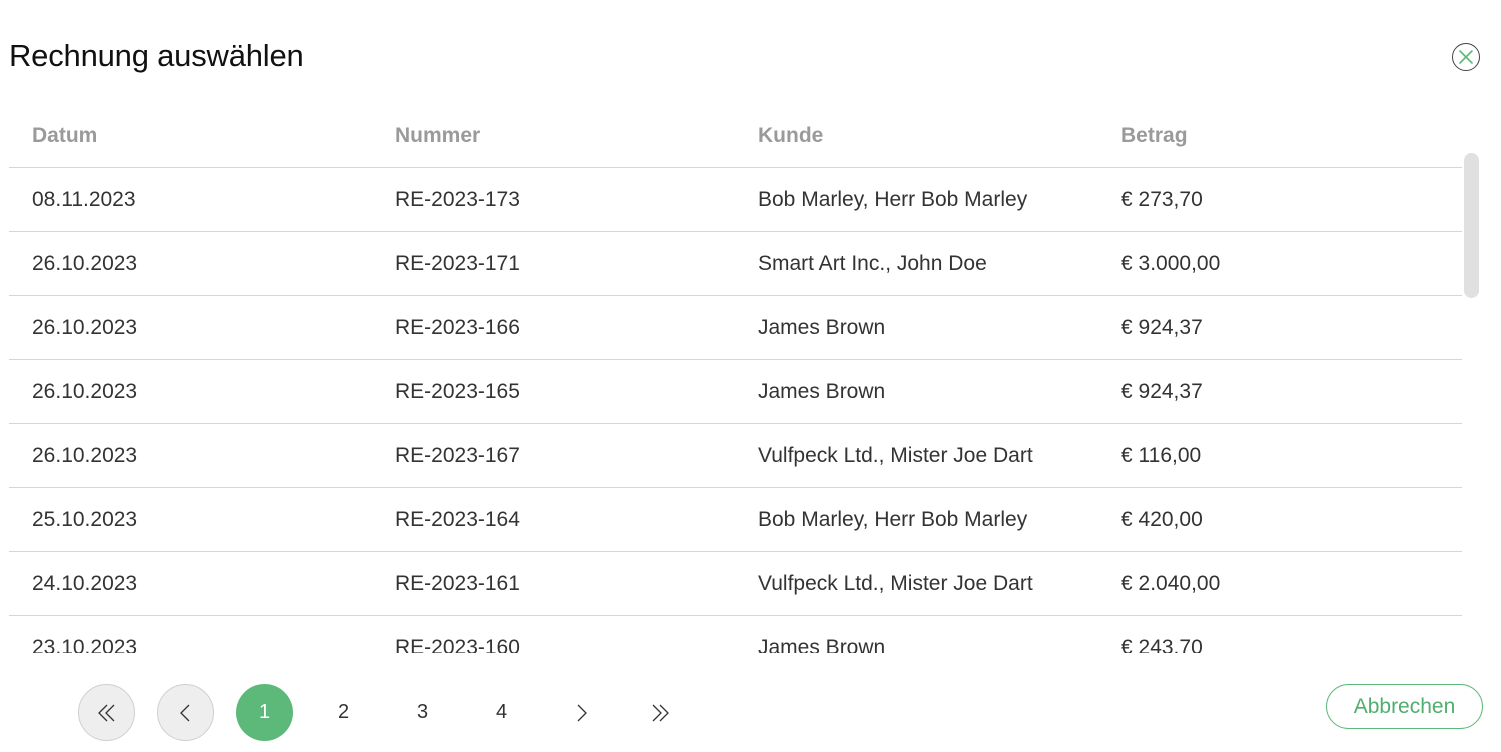  I want to click on close-button, so click(1466, 57).